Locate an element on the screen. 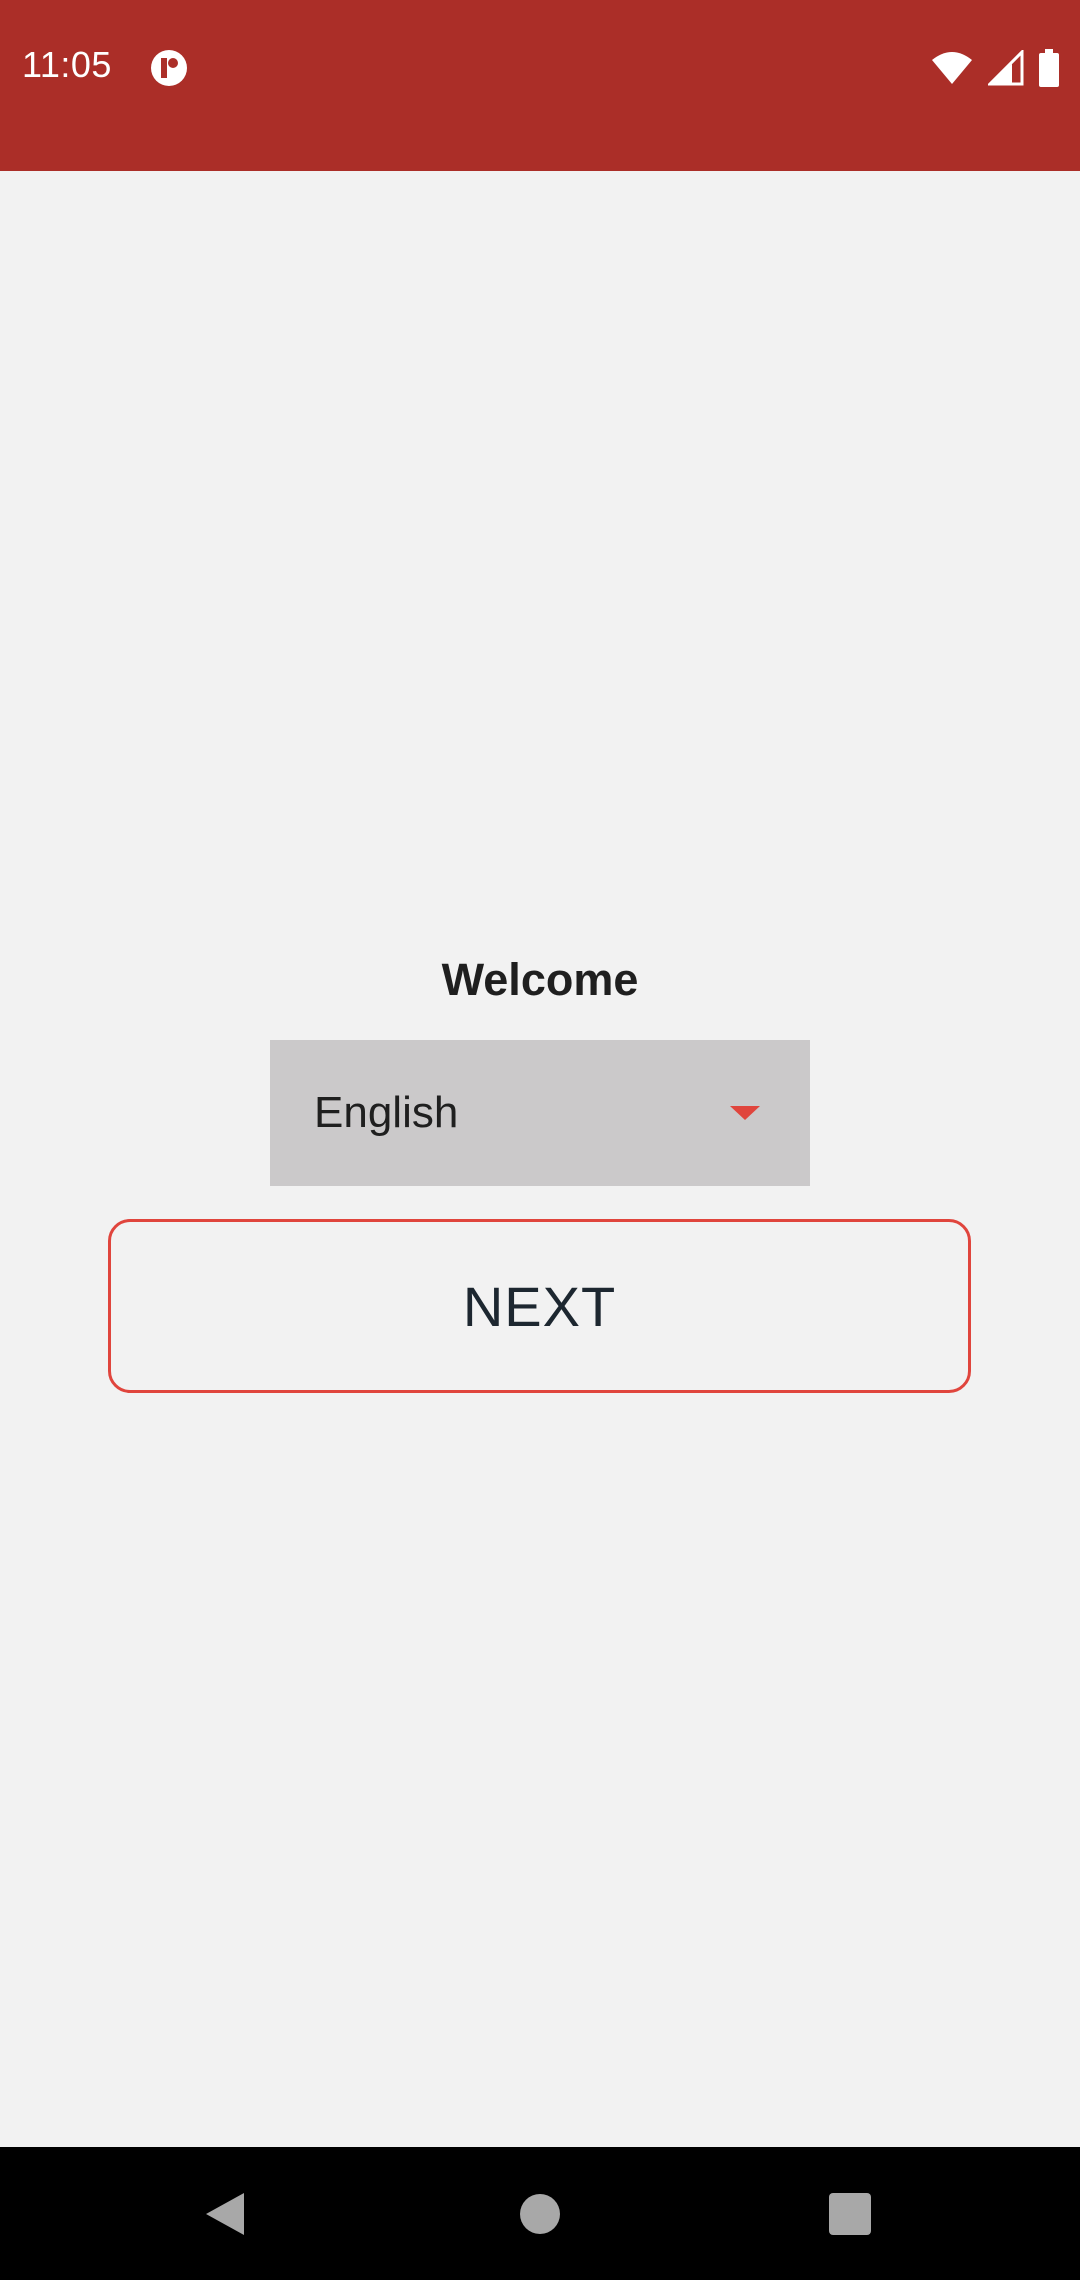 Image resolution: width=1080 pixels, height=2280 pixels. status-time: 11:05 is located at coordinates (67, 64).